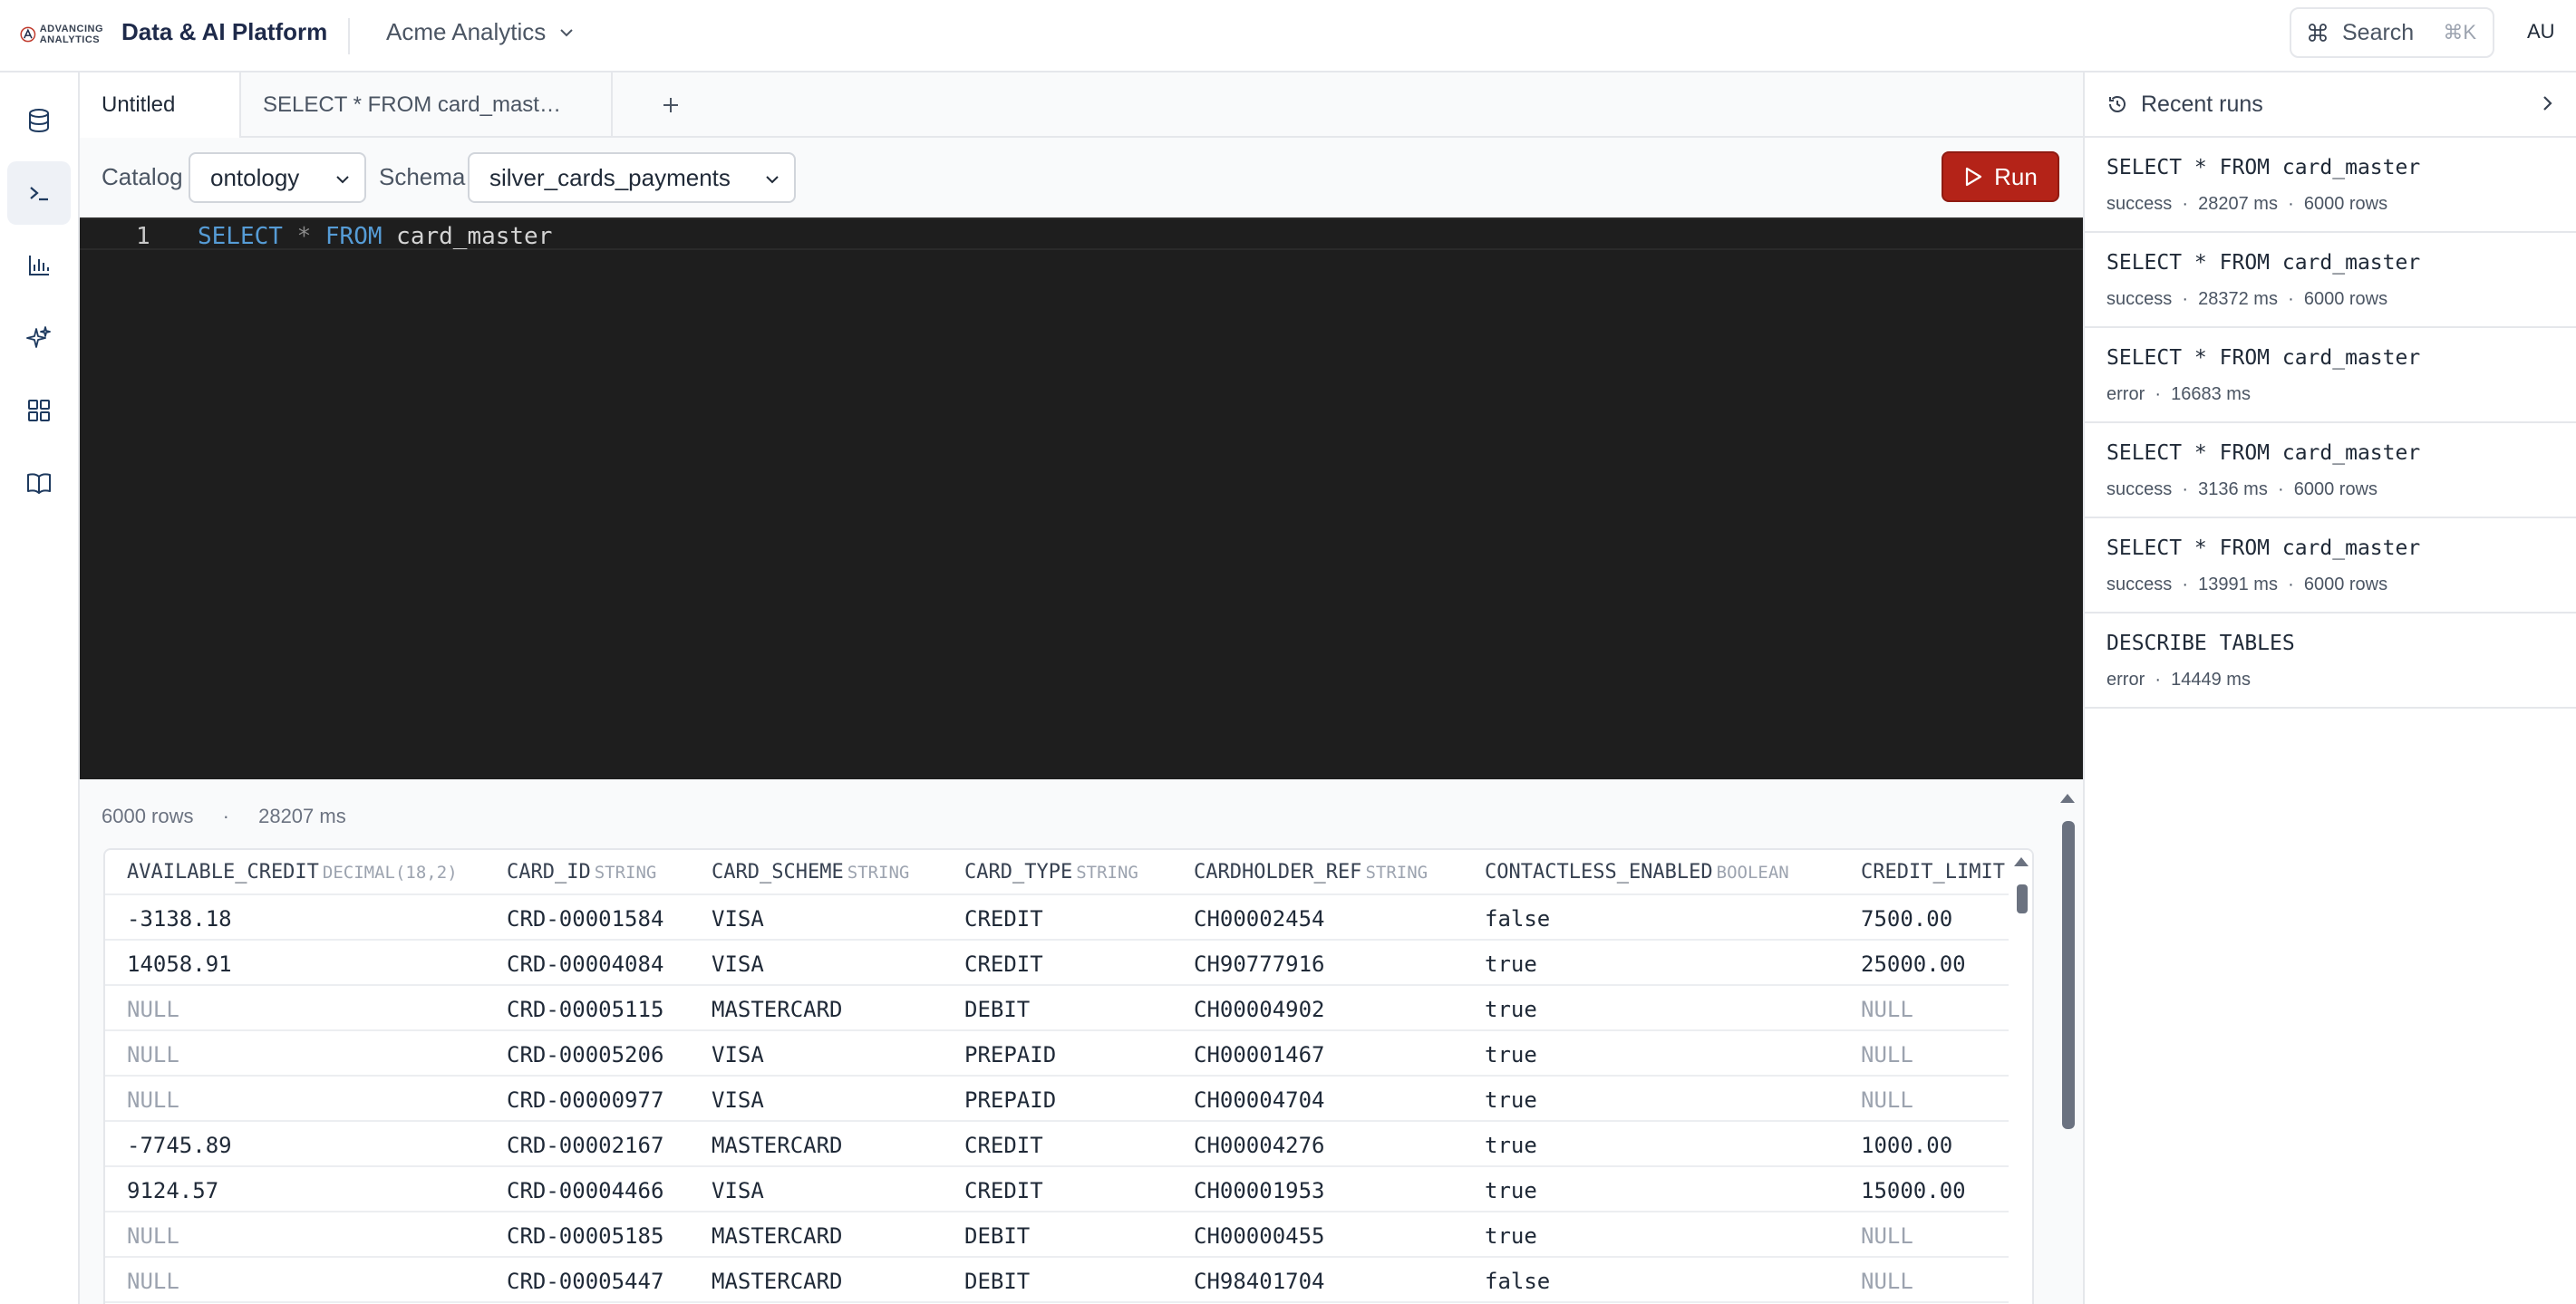 The image size is (2576, 1304). Describe the element at coordinates (585, 1100) in the screenshot. I see `table-cell: CRD-00000977` at that location.